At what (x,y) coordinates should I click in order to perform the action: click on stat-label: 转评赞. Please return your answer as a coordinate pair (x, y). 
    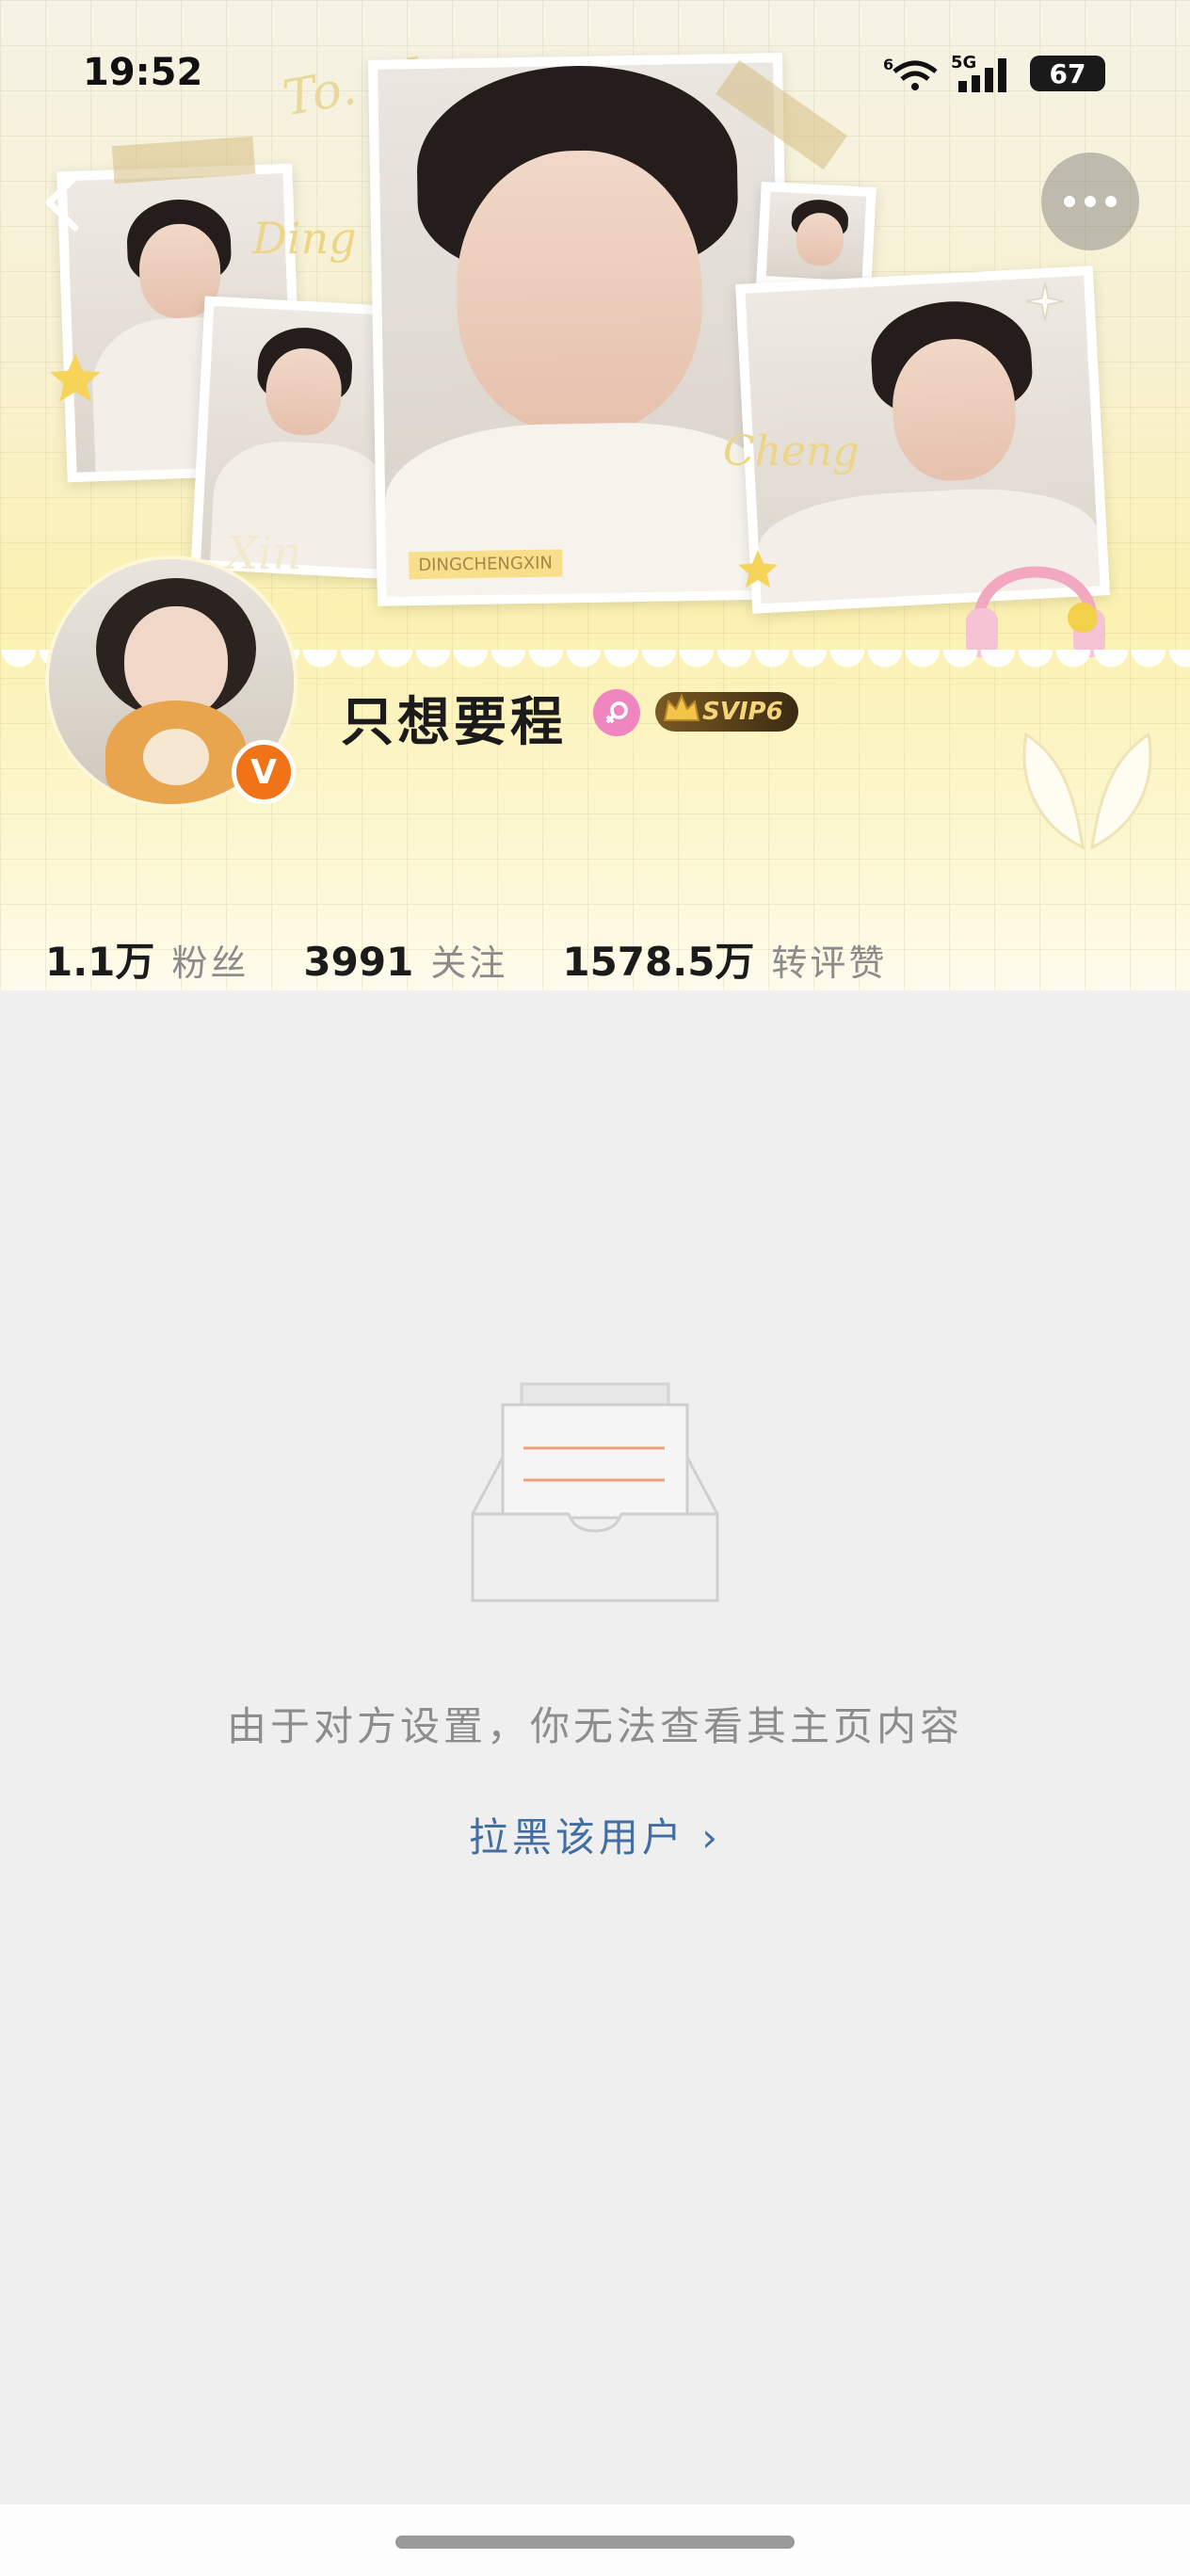
    Looking at the image, I should click on (829, 963).